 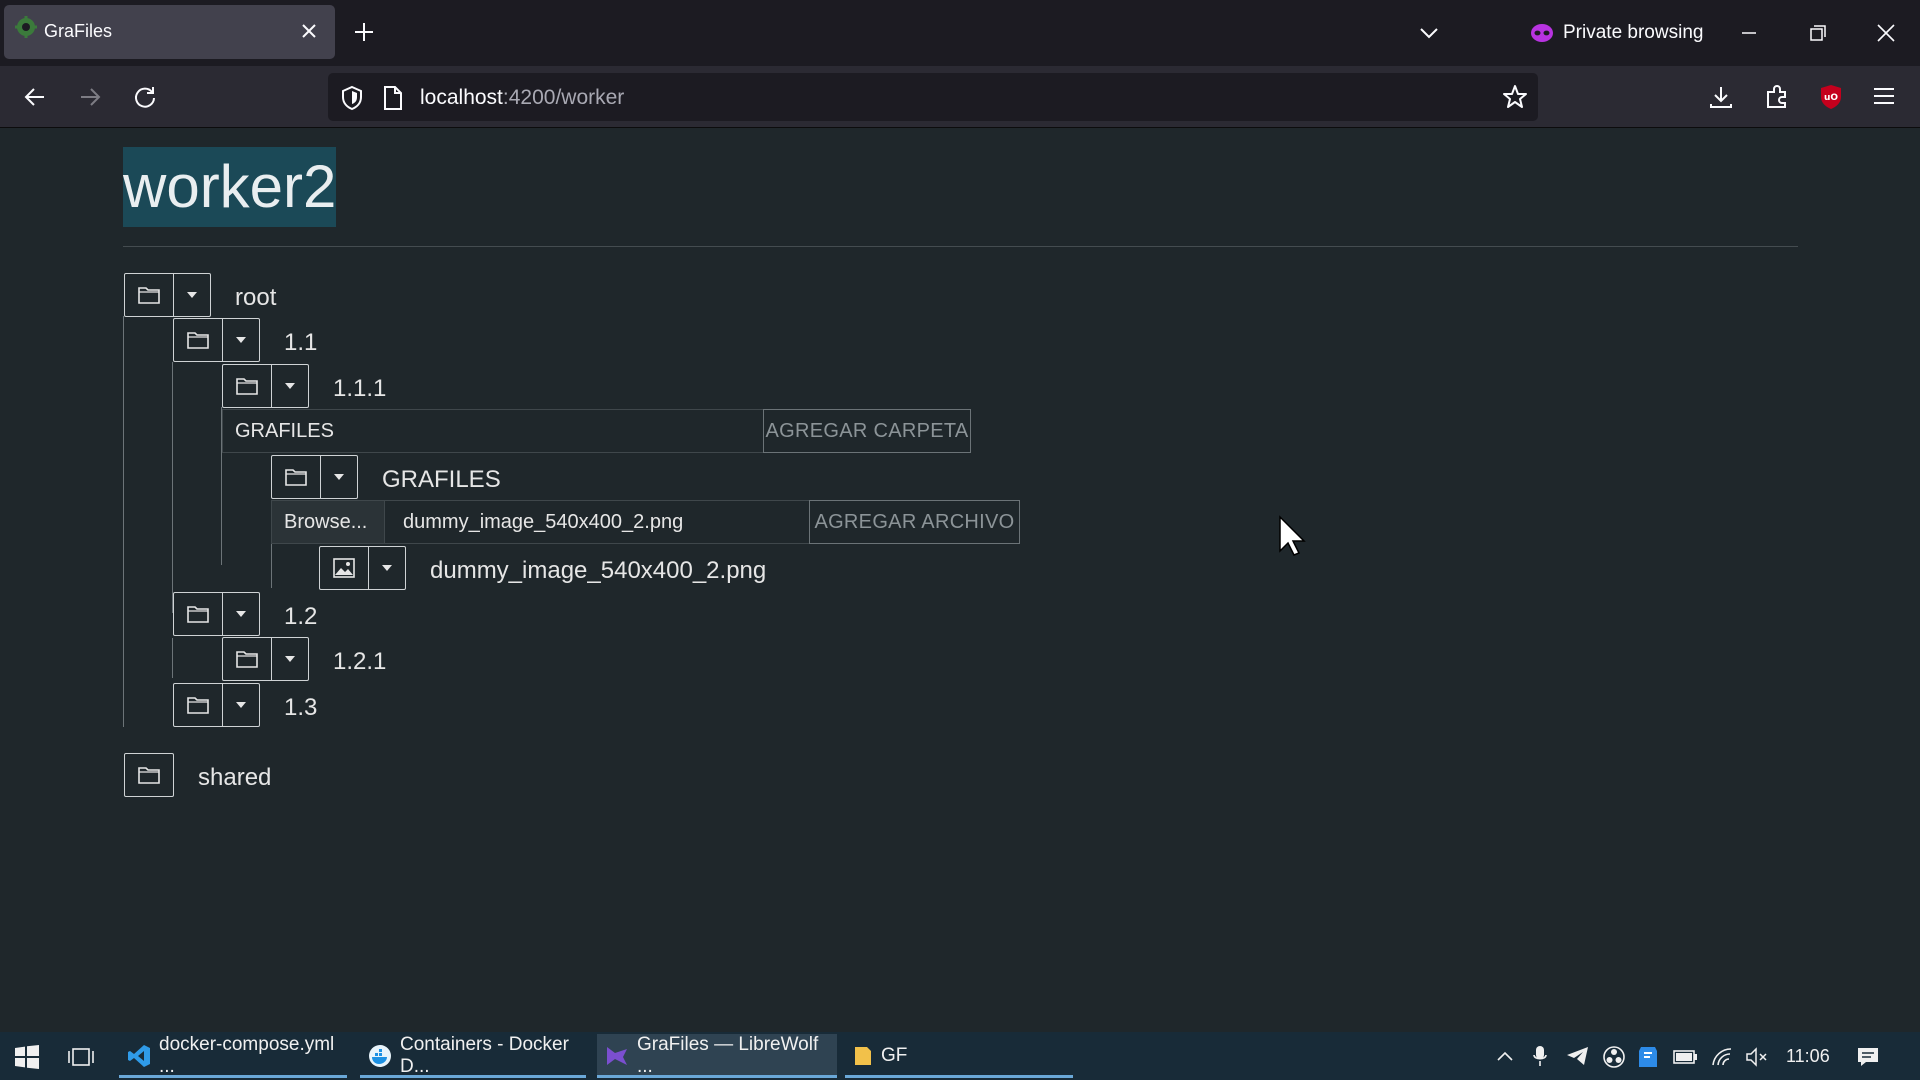 I want to click on folder-node-grafiles, so click(x=314, y=477).